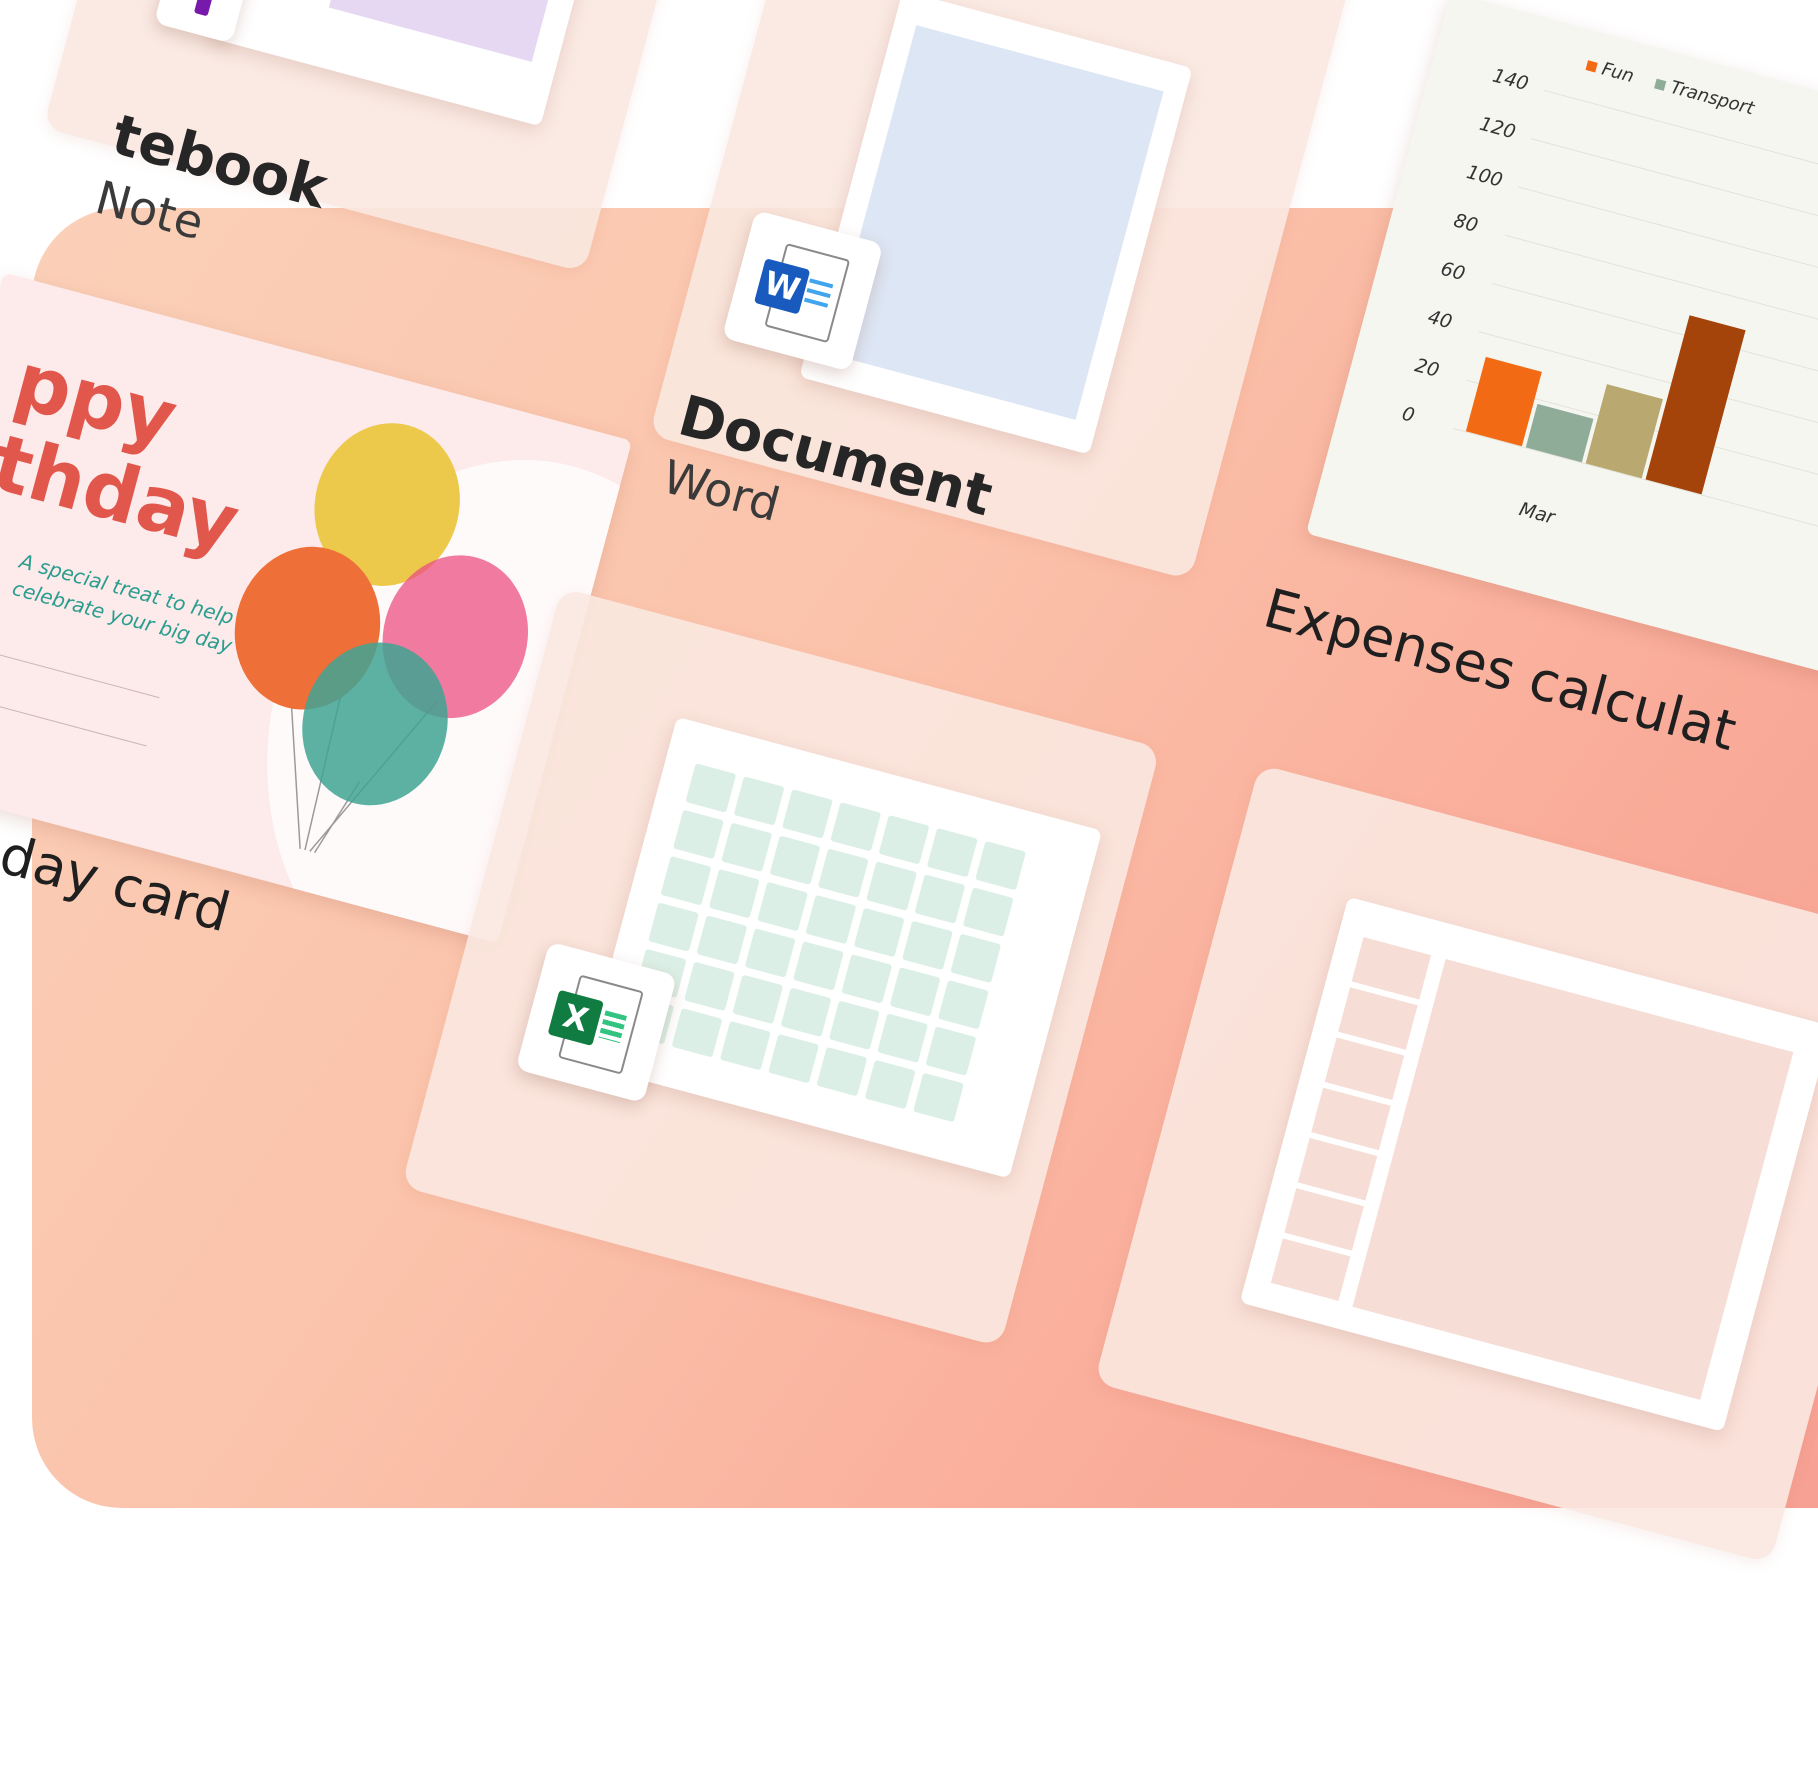  Describe the element at coordinates (1440, 320) in the screenshot. I see `y-tick-label: 40` at that location.